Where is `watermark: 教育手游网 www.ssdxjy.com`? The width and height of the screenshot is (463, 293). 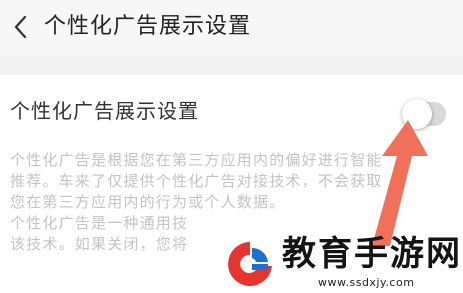 watermark: 教育手游网 www.ssdxjy.com is located at coordinates (342, 262).